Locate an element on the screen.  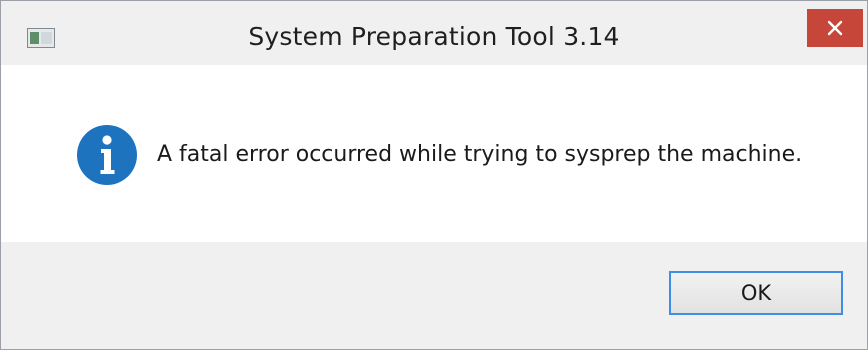
ok-button: OK is located at coordinates (756, 293).